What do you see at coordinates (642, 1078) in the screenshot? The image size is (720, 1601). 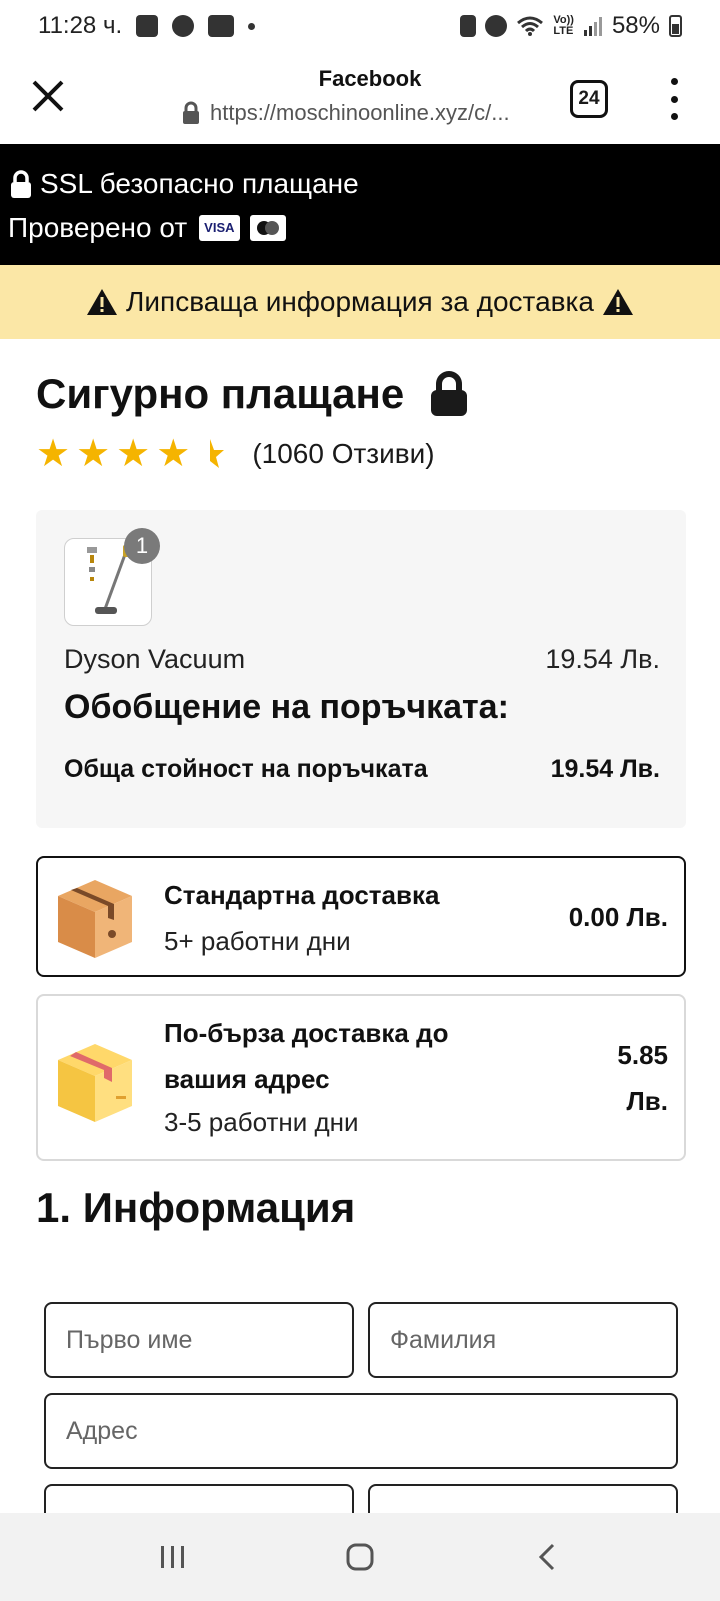 I see `shipping-price: 5.85 Лв.` at bounding box center [642, 1078].